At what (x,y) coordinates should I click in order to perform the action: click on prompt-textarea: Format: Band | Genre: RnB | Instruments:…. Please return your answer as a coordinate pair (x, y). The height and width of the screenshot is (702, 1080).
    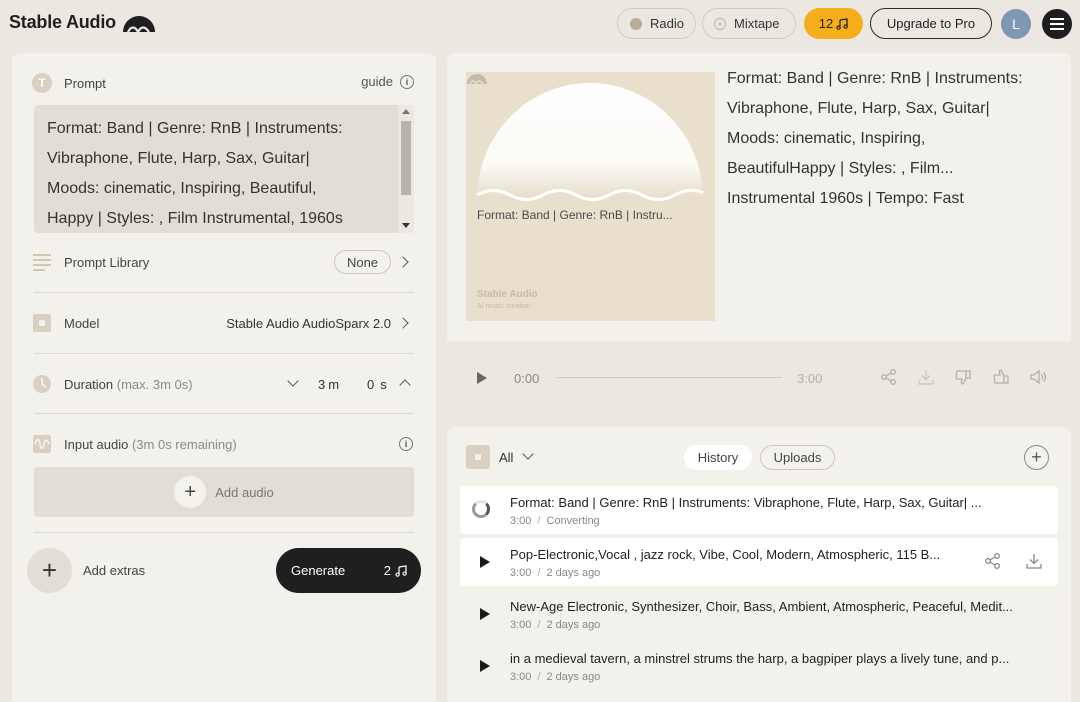
    Looking at the image, I should click on (224, 169).